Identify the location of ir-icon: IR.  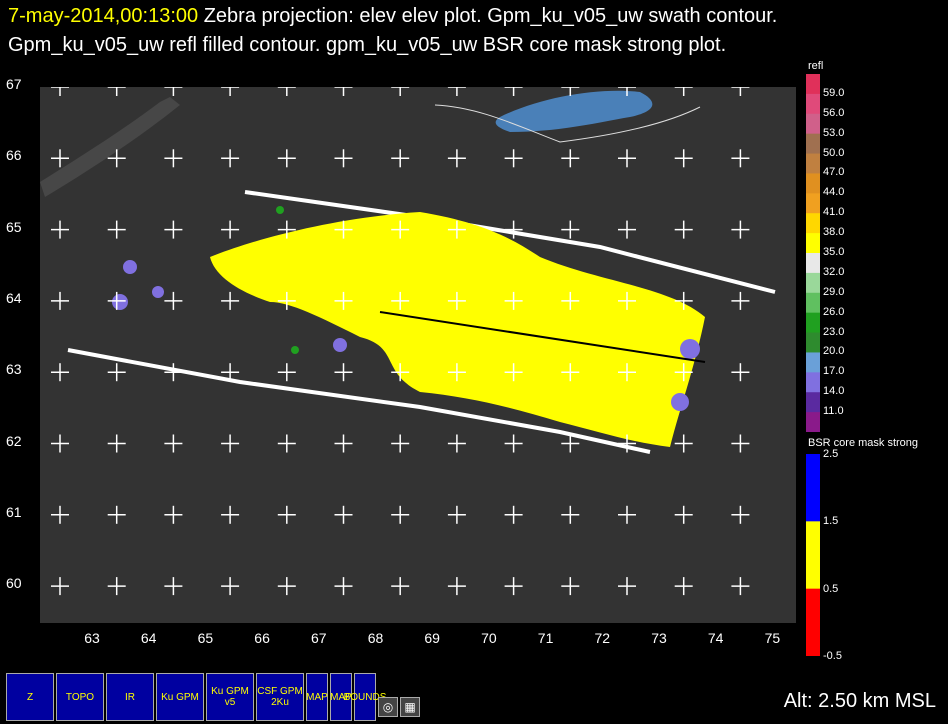
(130, 697).